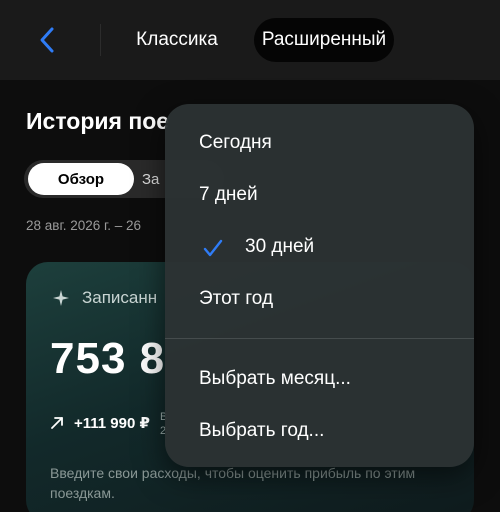  I want to click on tab-classic: Классика, so click(177, 40).